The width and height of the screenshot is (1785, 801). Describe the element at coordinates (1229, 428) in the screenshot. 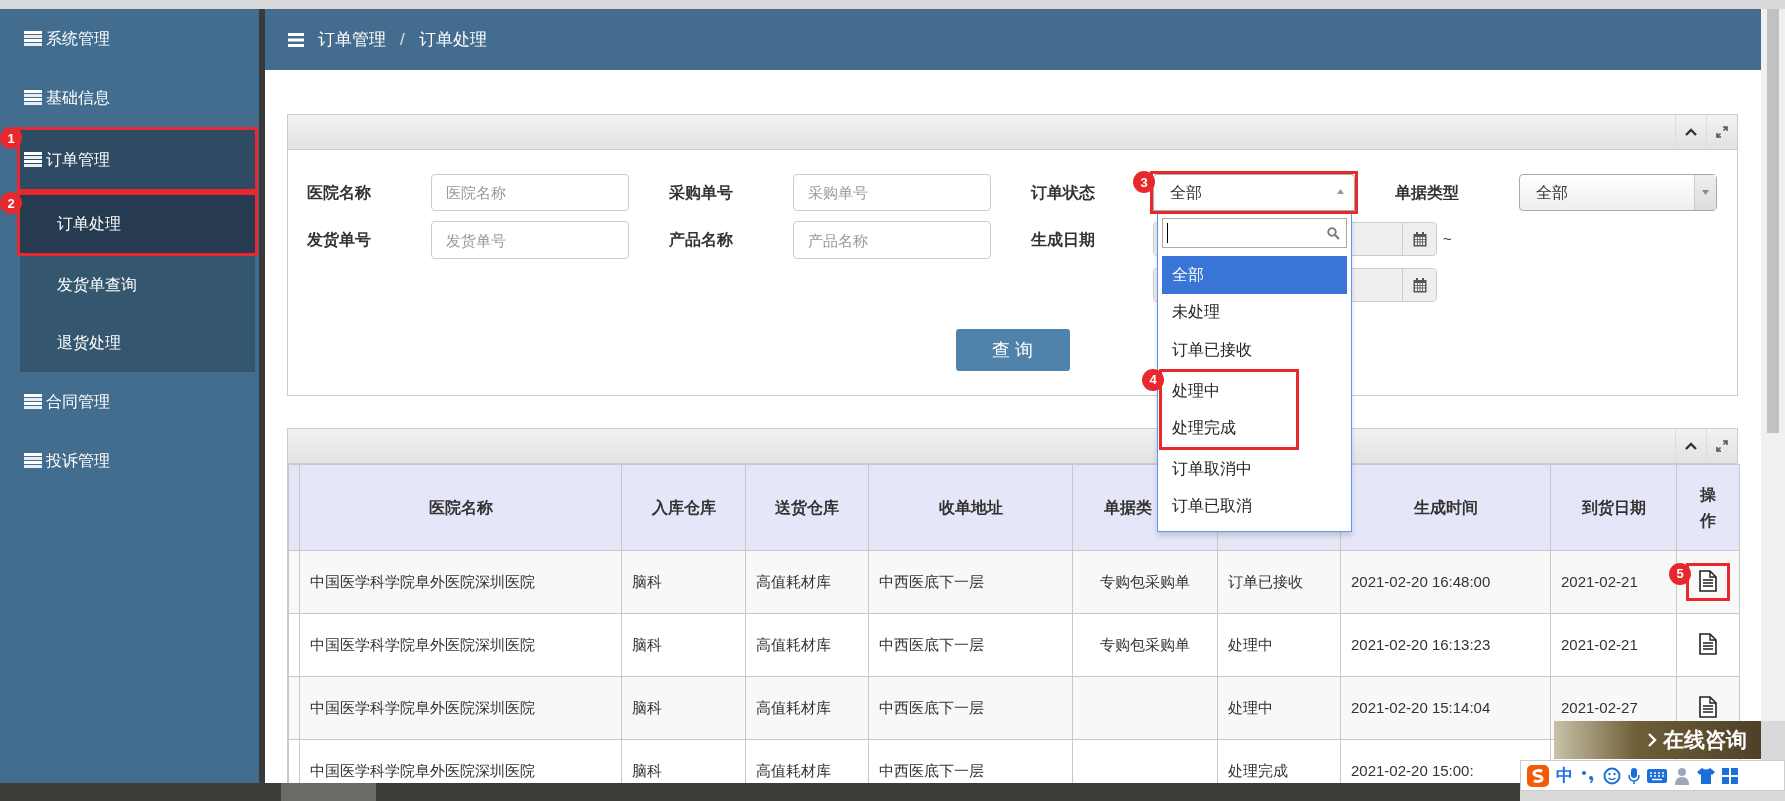

I see `dropdown-option: 处理完成` at that location.